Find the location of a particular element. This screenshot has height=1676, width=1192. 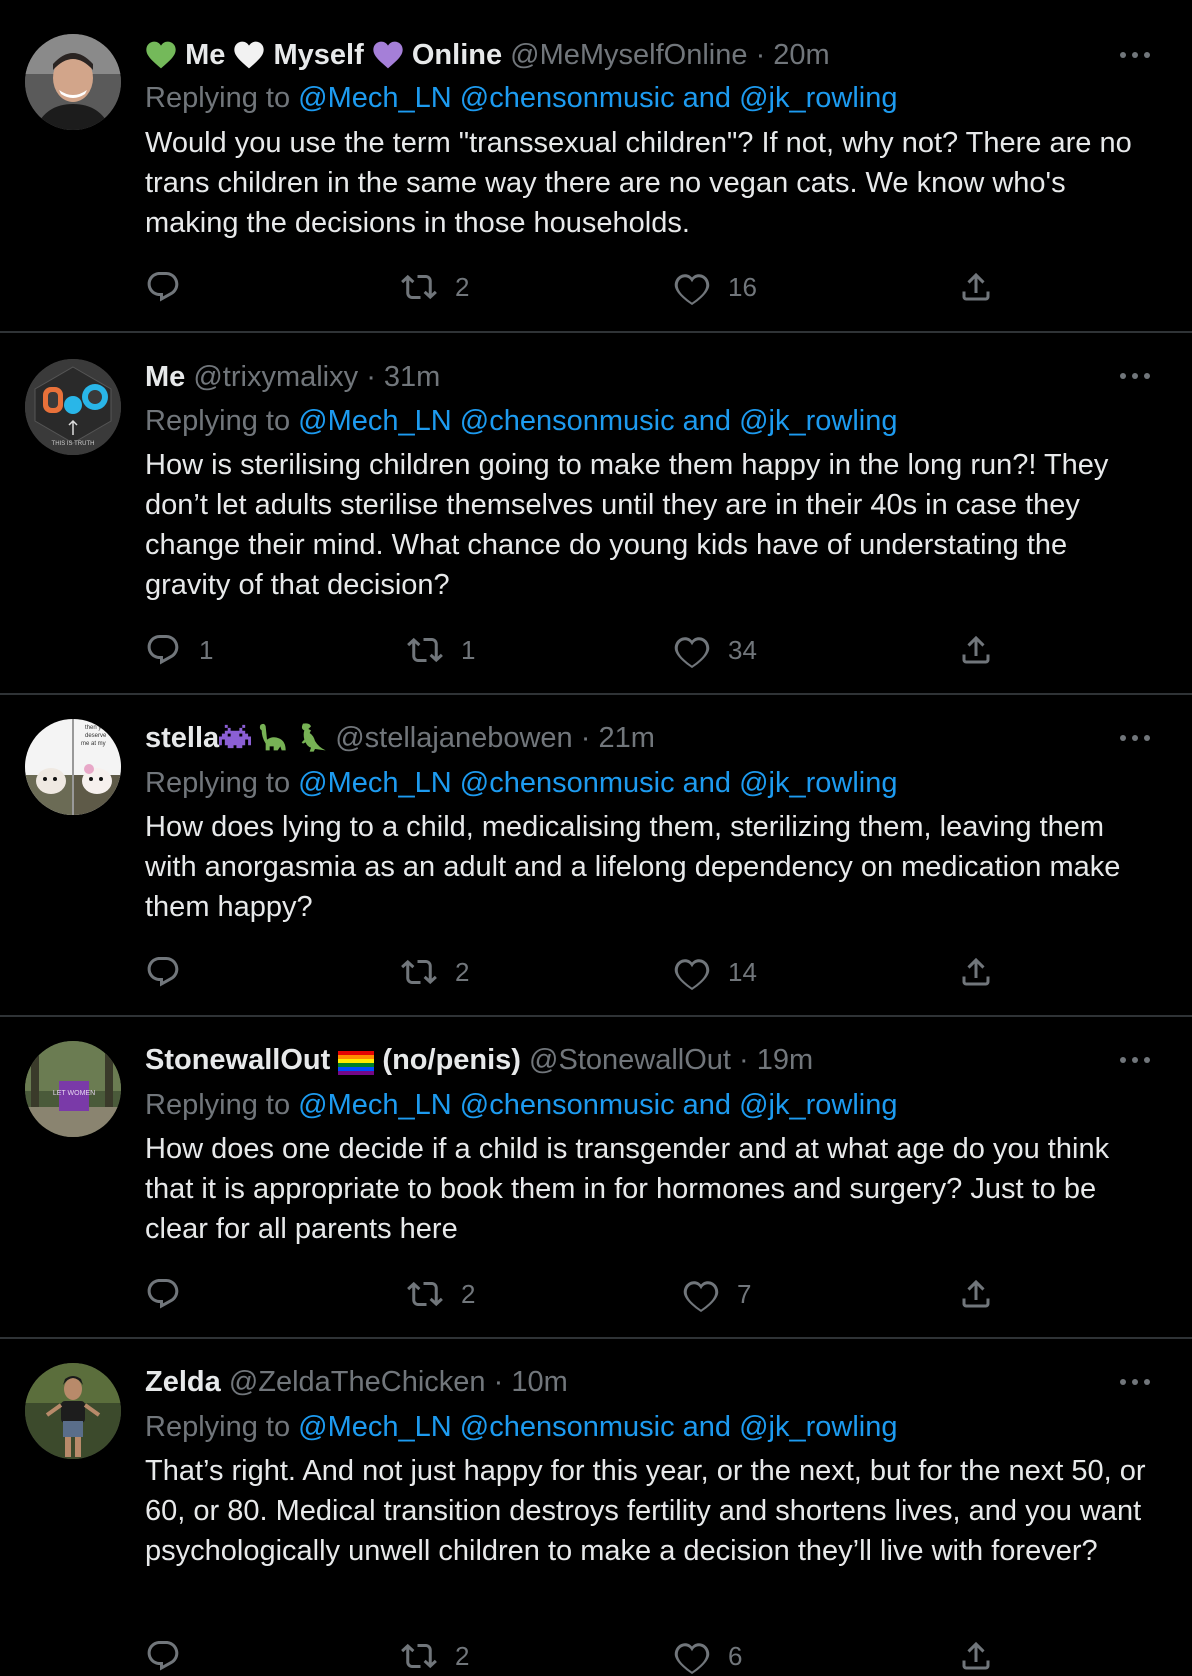

tweet-header: Me @trixymalixy · 31m is located at coordinates (628, 377).